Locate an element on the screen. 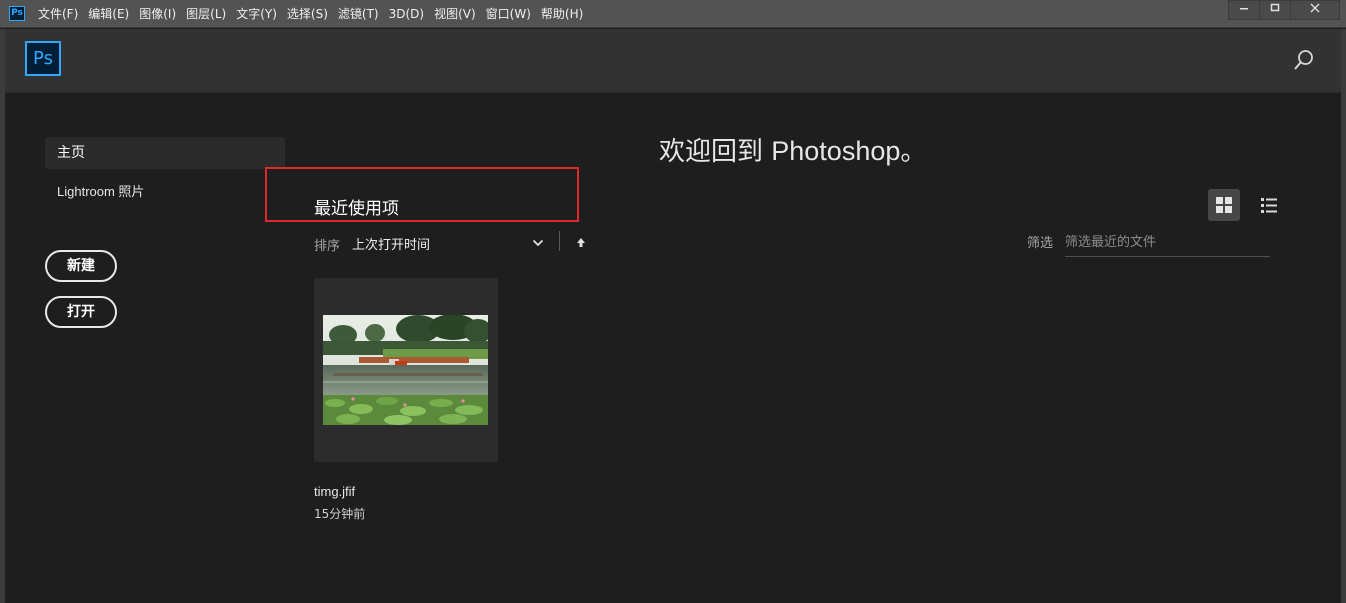 Image resolution: width=1346 pixels, height=603 pixels. open-button: 打开 is located at coordinates (81, 312).